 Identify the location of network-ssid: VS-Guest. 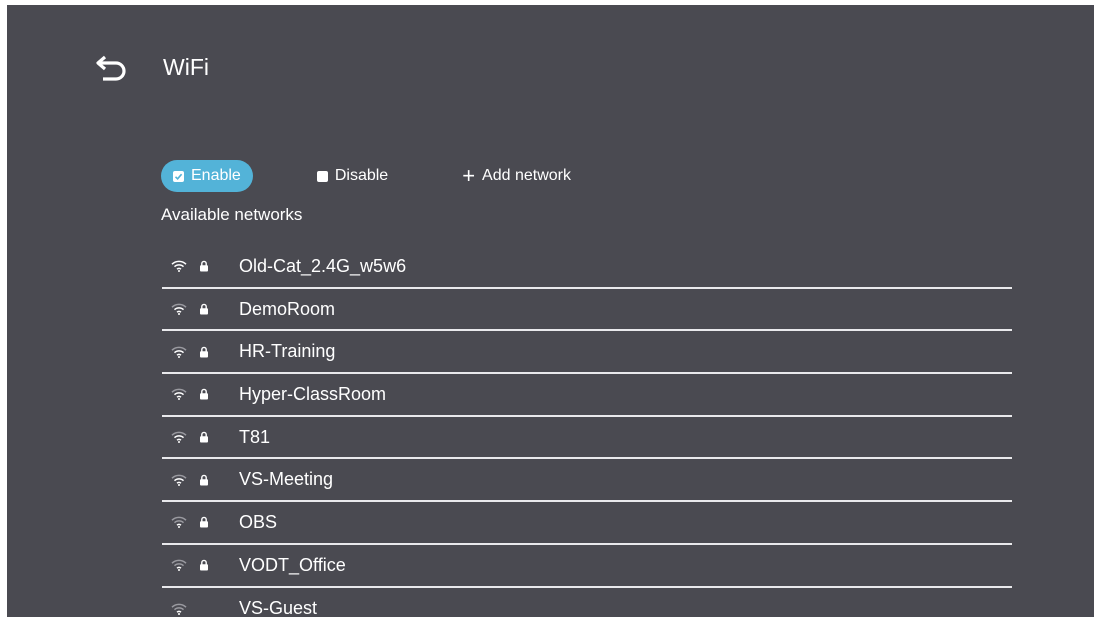
(278, 607).